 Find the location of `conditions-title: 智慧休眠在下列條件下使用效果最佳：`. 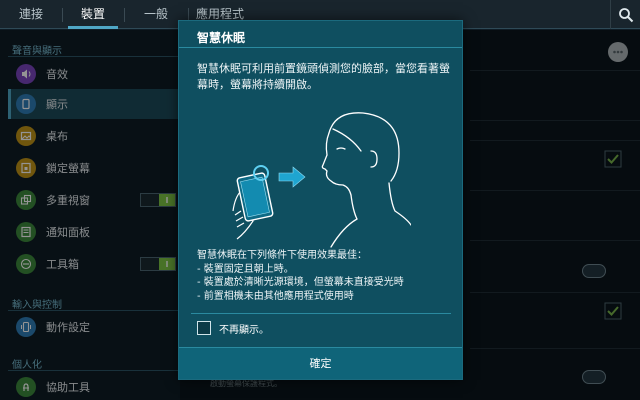

conditions-title: 智慧休眠在下列條件下使用效果最佳： is located at coordinates (282, 255).